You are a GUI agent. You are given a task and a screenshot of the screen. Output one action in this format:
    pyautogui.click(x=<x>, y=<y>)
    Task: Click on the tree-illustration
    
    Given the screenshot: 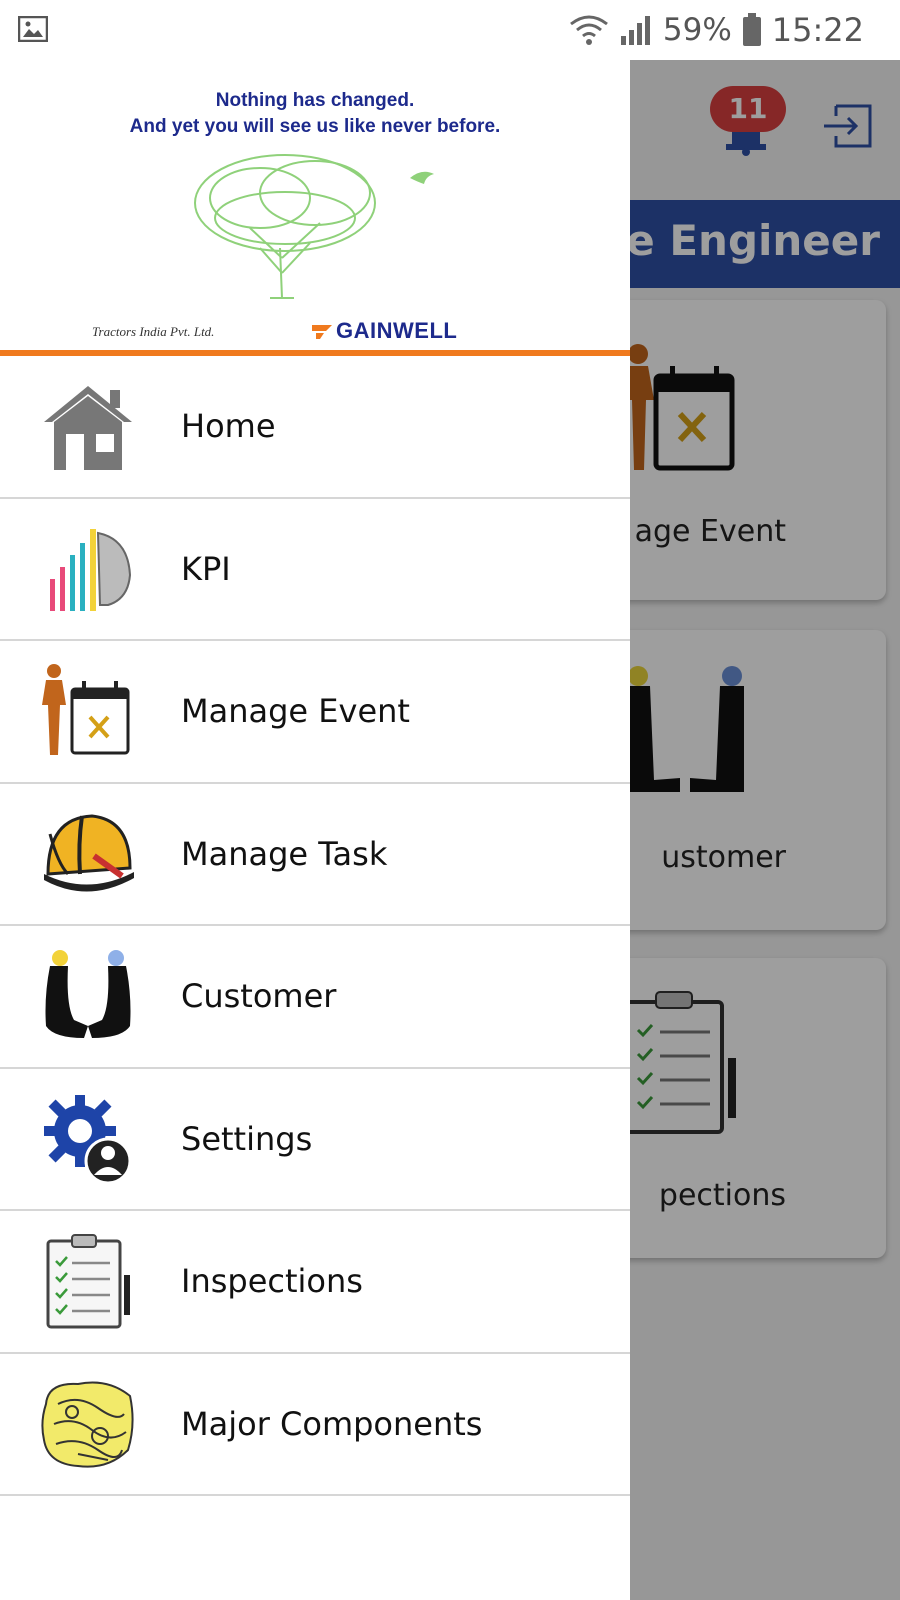 What is the action you would take?
    pyautogui.click(x=314, y=226)
    